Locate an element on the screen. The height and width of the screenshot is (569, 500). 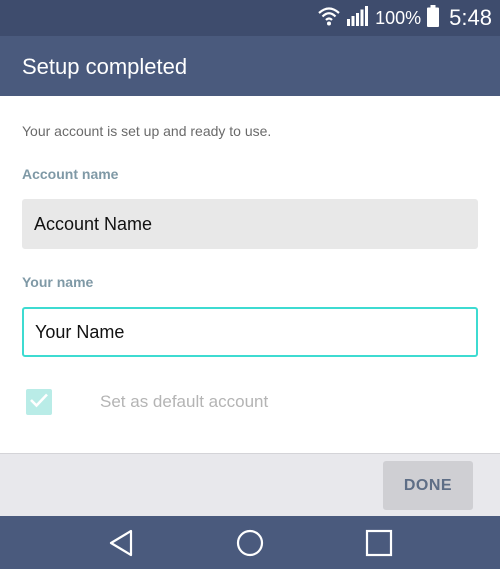
recents-icon is located at coordinates (379, 543).